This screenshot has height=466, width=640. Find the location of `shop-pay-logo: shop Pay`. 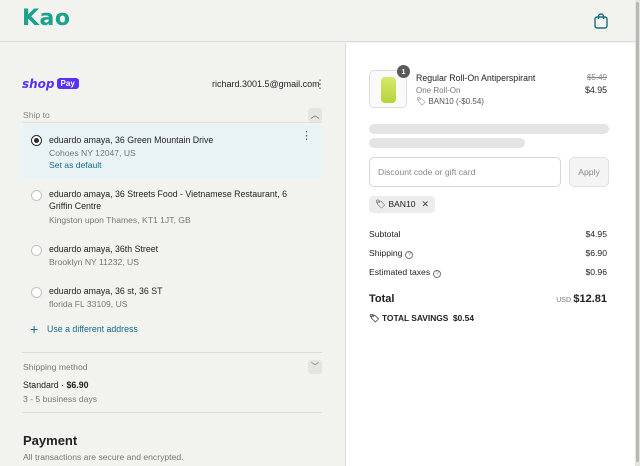

shop-pay-logo: shop Pay is located at coordinates (50, 84).